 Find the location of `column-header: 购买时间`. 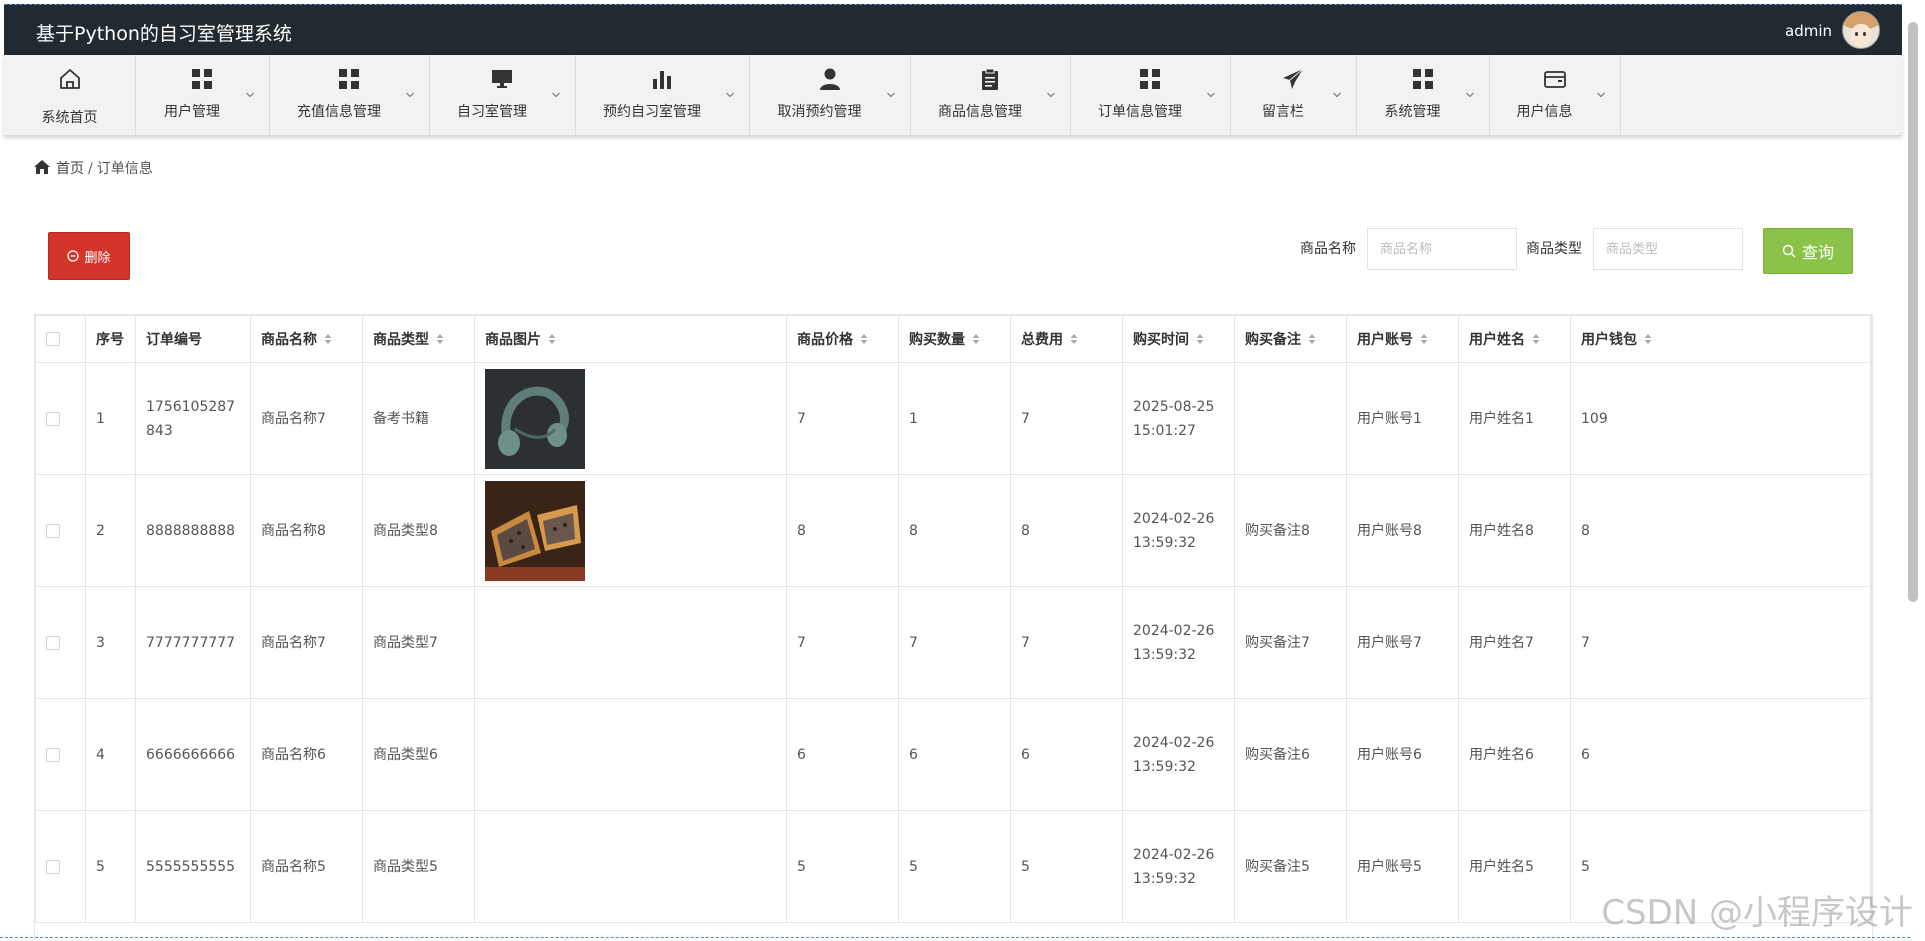

column-header: 购买时间 is located at coordinates (1178, 339).